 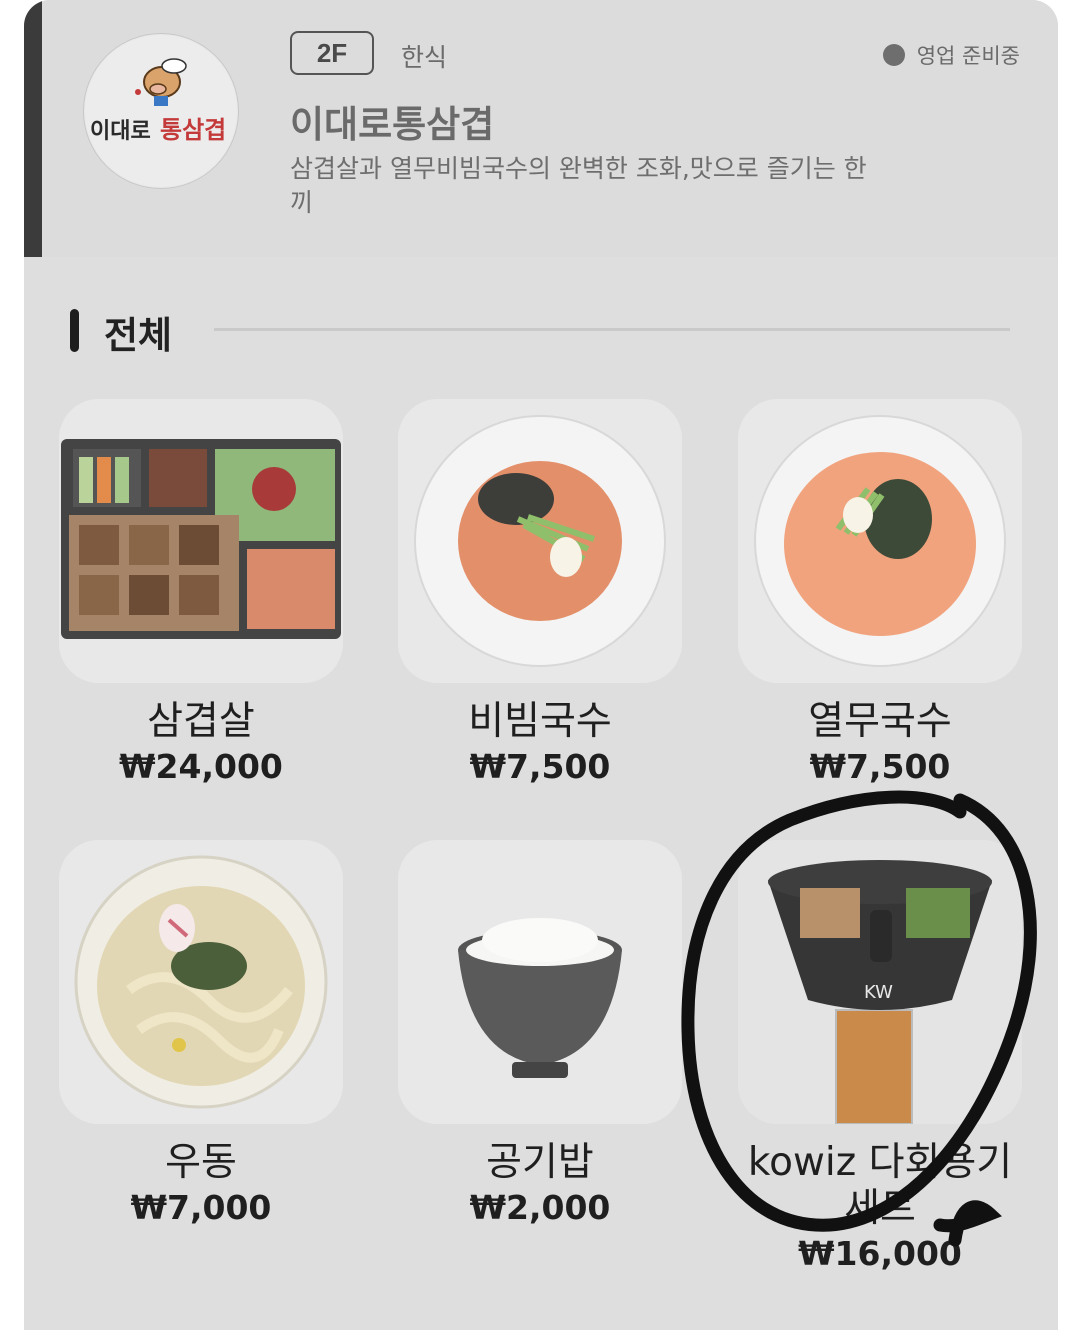 What do you see at coordinates (201, 766) in the screenshot?
I see `menu-item-price: ₩24,000` at bounding box center [201, 766].